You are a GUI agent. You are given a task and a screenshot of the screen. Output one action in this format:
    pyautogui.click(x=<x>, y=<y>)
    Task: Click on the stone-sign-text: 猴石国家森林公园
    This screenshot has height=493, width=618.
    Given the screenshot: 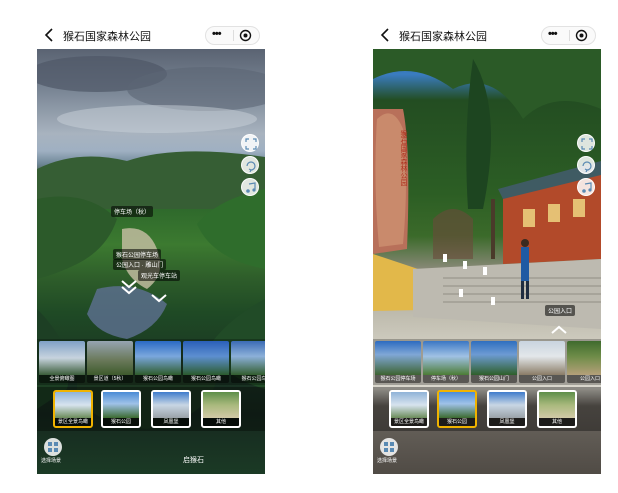 What is the action you would take?
    pyautogui.click(x=403, y=158)
    